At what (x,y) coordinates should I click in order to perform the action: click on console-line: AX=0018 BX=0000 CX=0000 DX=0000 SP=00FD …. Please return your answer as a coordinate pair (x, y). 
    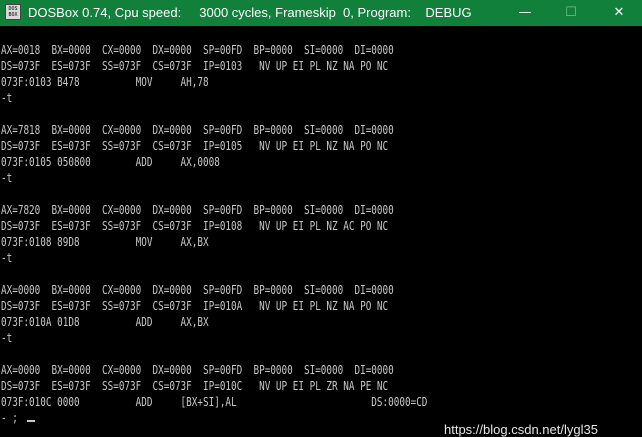
    Looking at the image, I should click on (197, 49).